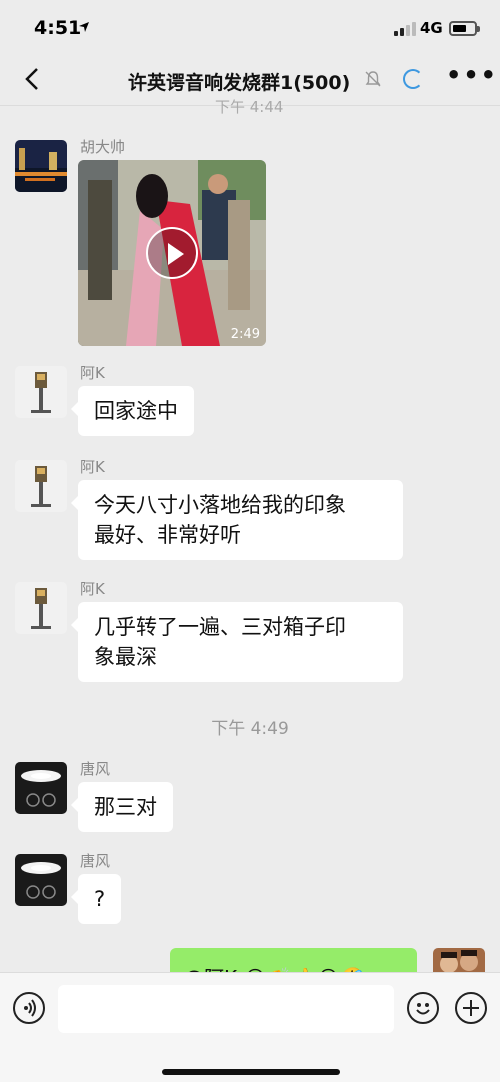 The image size is (500, 1082). I want to click on message-bubble: ?, so click(96, 899).